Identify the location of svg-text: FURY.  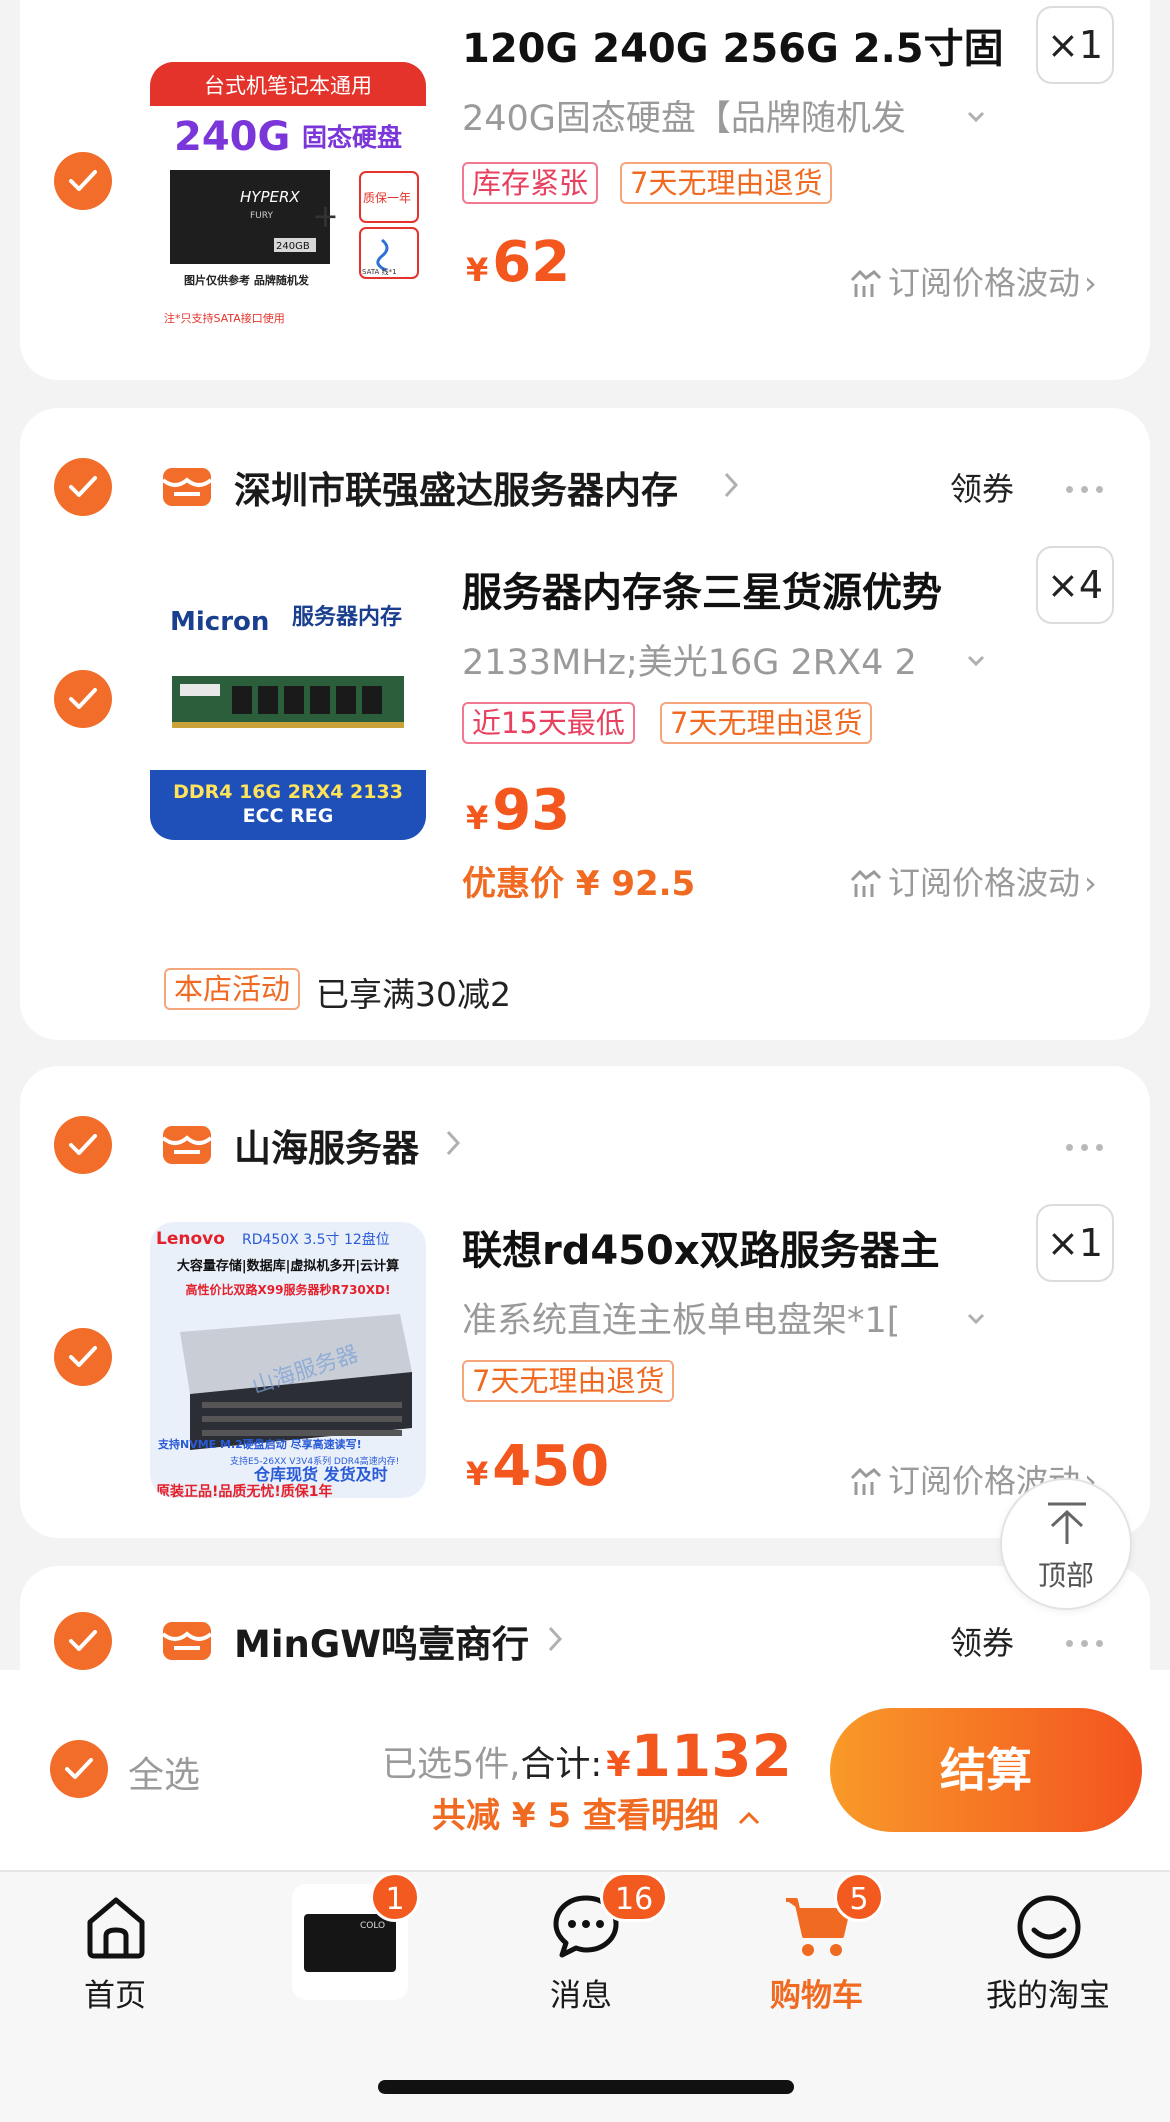
(261, 216).